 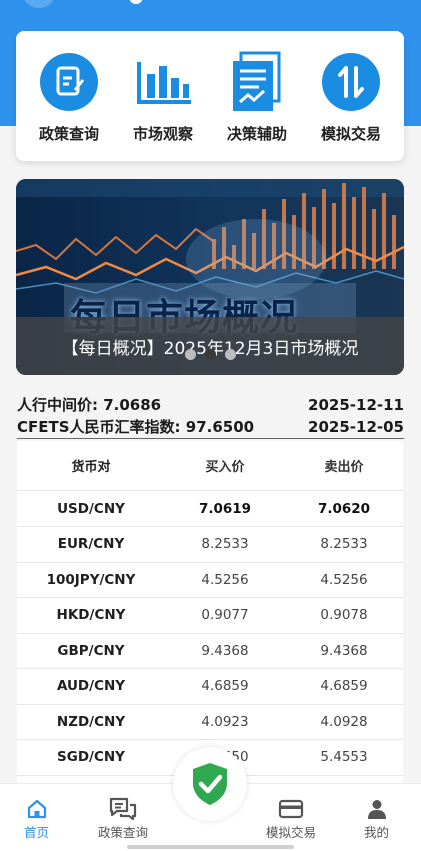 What do you see at coordinates (344, 615) in the screenshot?
I see `sell-price: 0.9078` at bounding box center [344, 615].